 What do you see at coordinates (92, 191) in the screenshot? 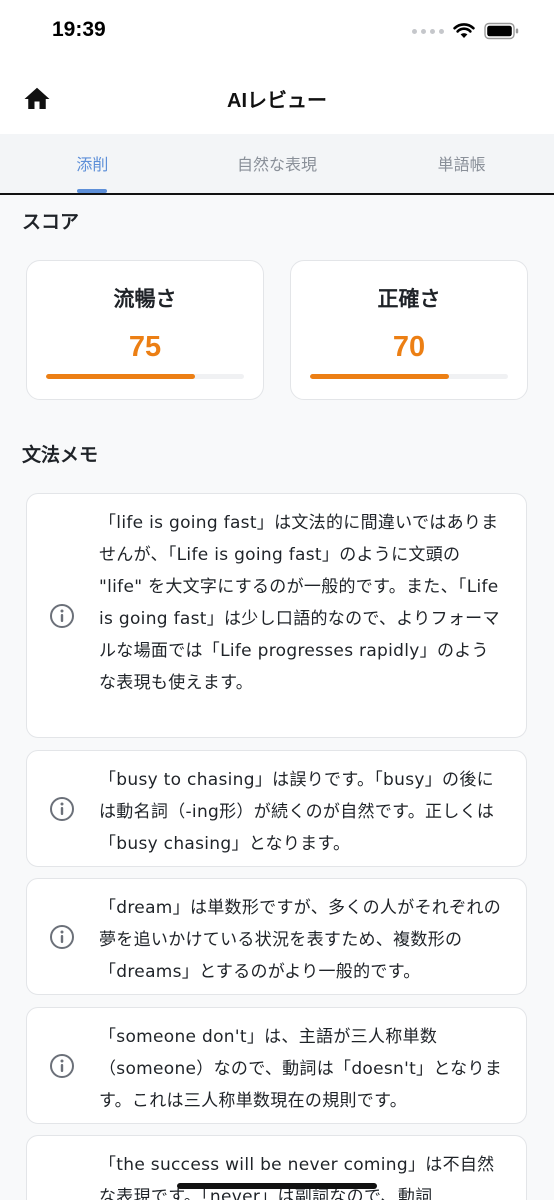
I see `tab-active-indicator` at bounding box center [92, 191].